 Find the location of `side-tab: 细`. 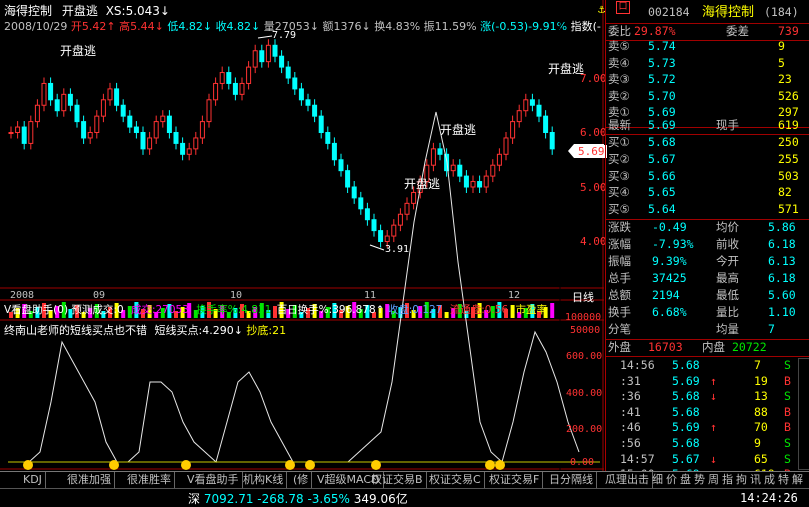

side-tab: 细 is located at coordinates (657, 480).